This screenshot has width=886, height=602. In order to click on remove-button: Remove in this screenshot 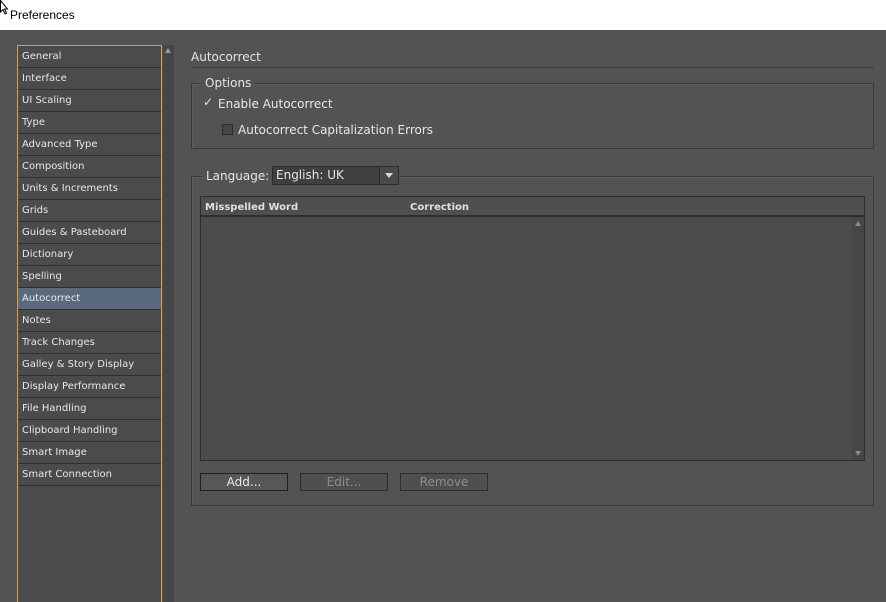, I will do `click(444, 482)`.